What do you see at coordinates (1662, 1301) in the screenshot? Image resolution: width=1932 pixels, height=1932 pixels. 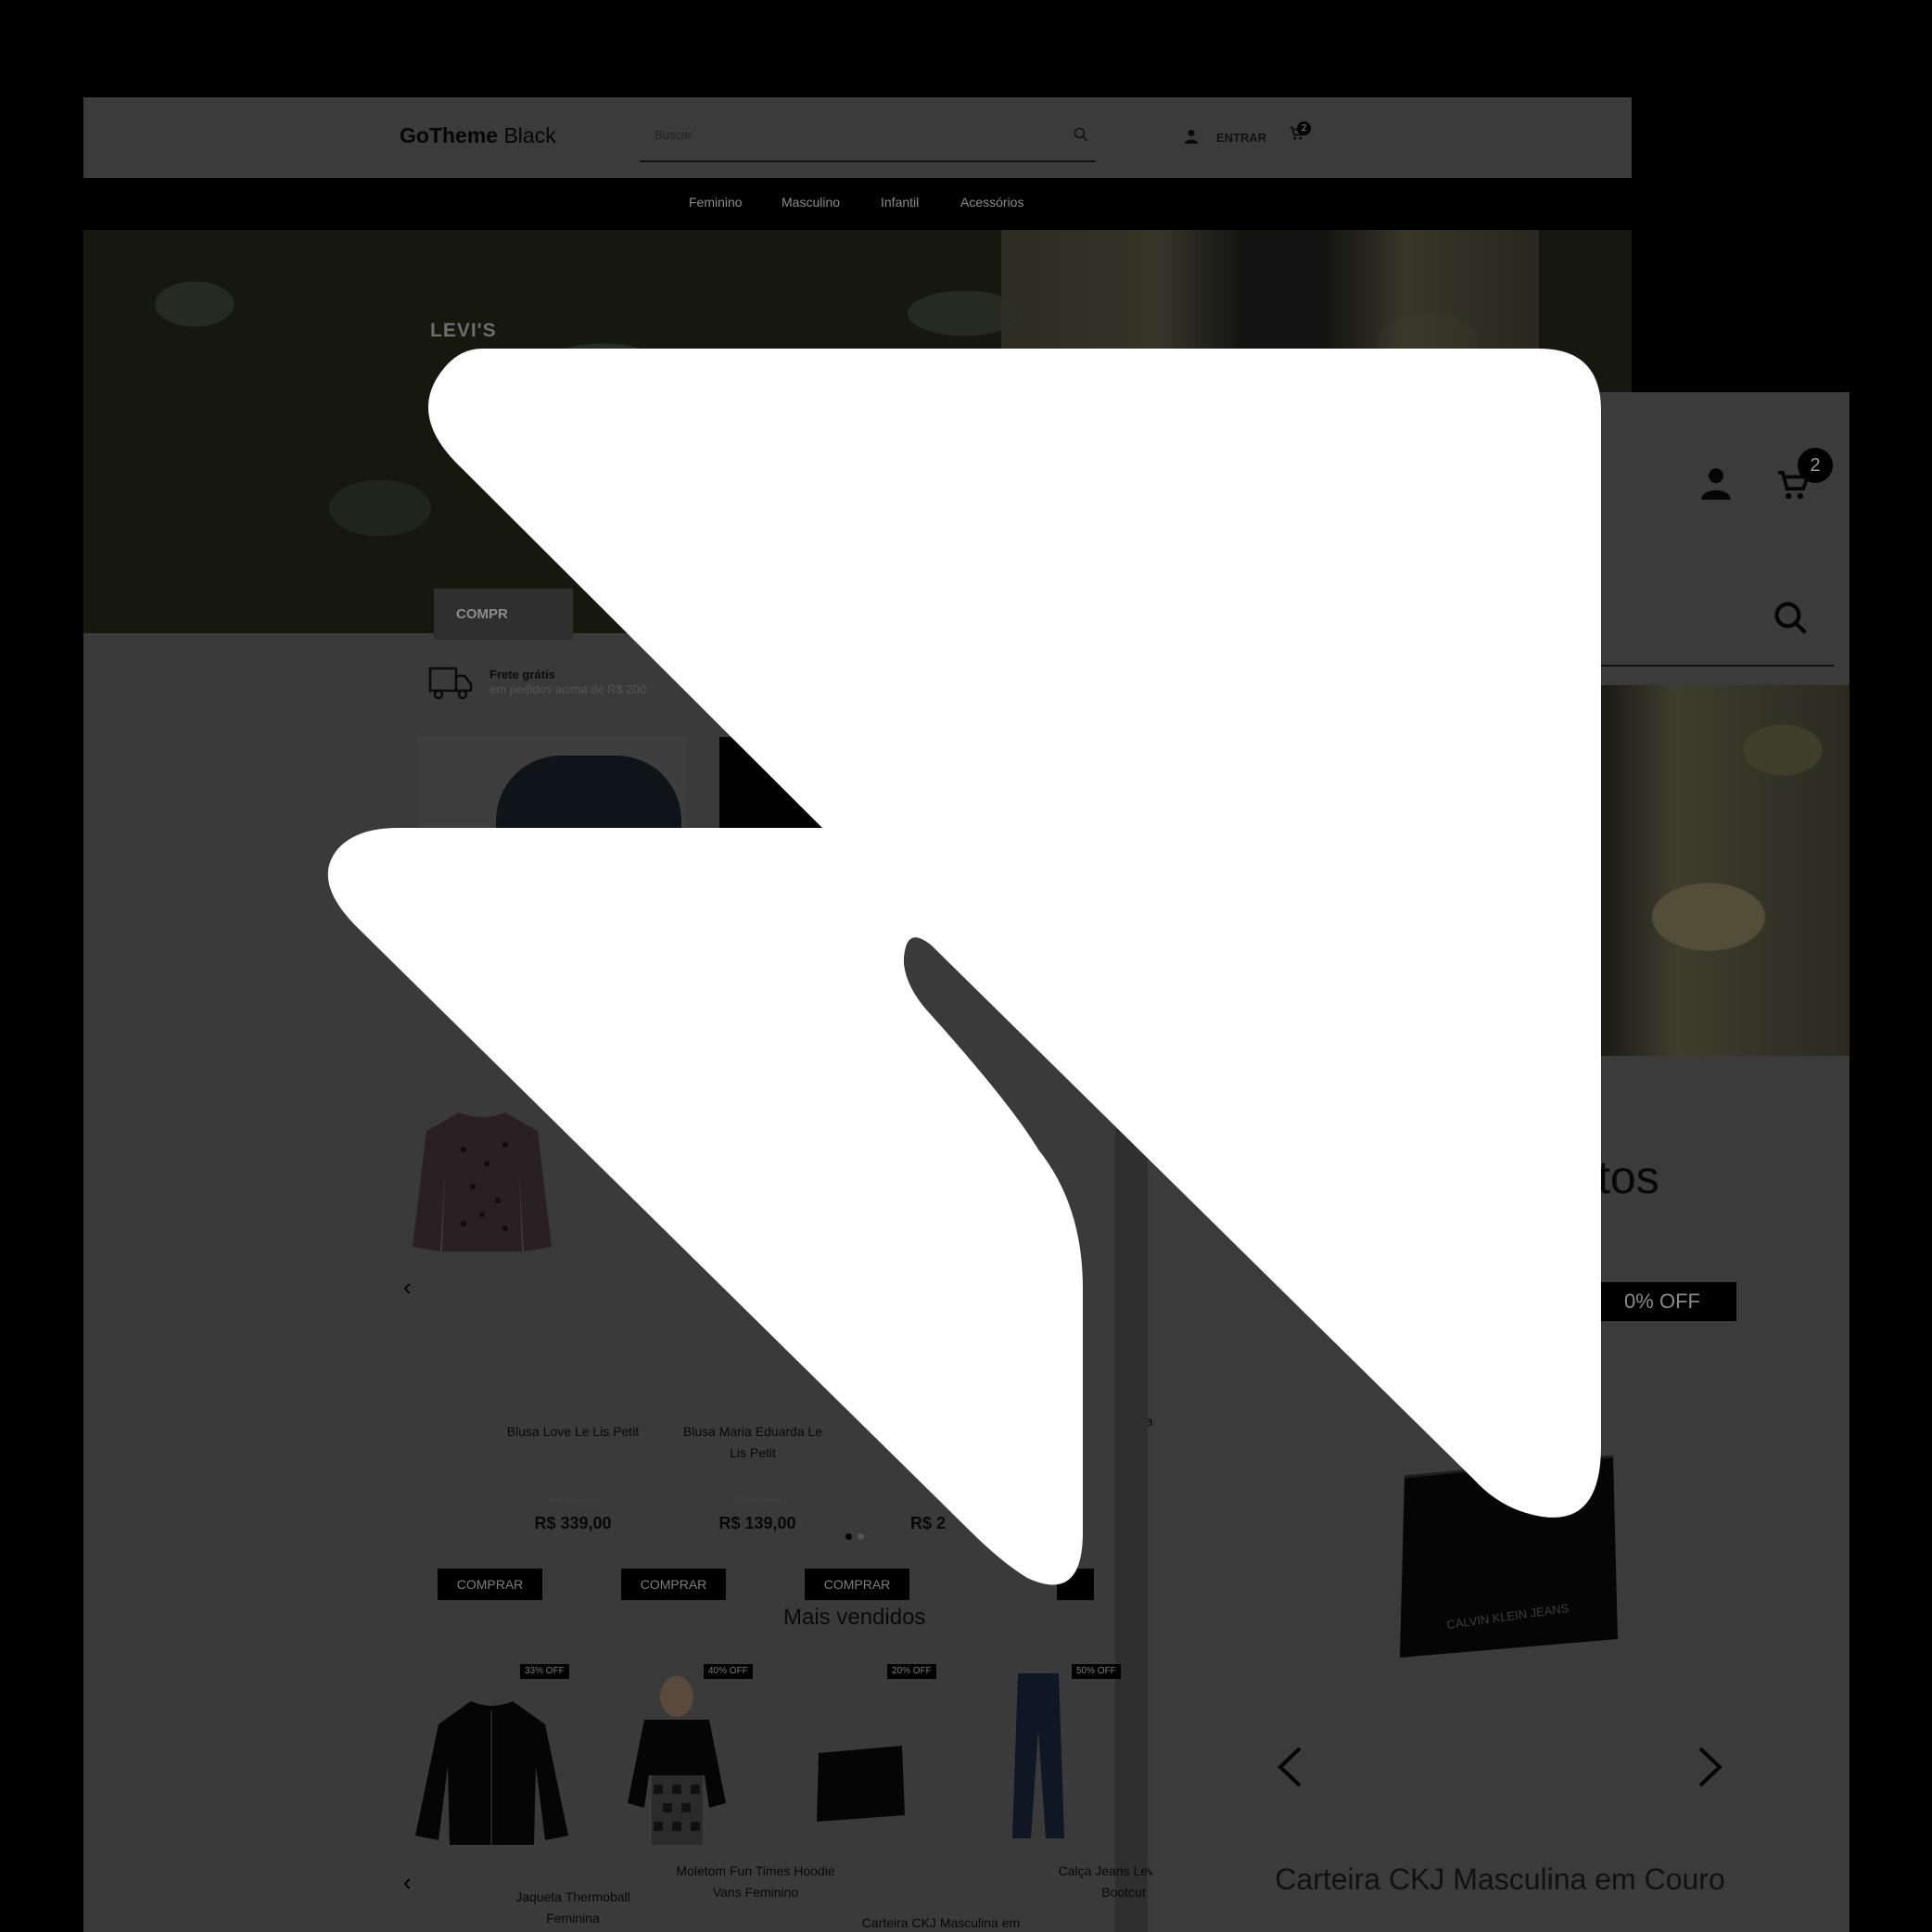 I see `discount-badge: 0% OFF` at bounding box center [1662, 1301].